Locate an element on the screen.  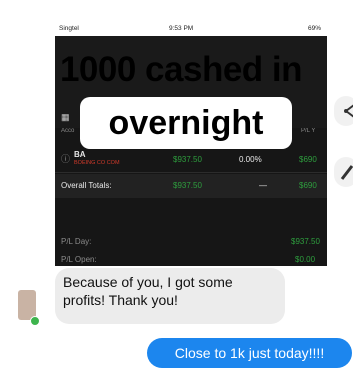
overall-dash: — is located at coordinates (263, 185).